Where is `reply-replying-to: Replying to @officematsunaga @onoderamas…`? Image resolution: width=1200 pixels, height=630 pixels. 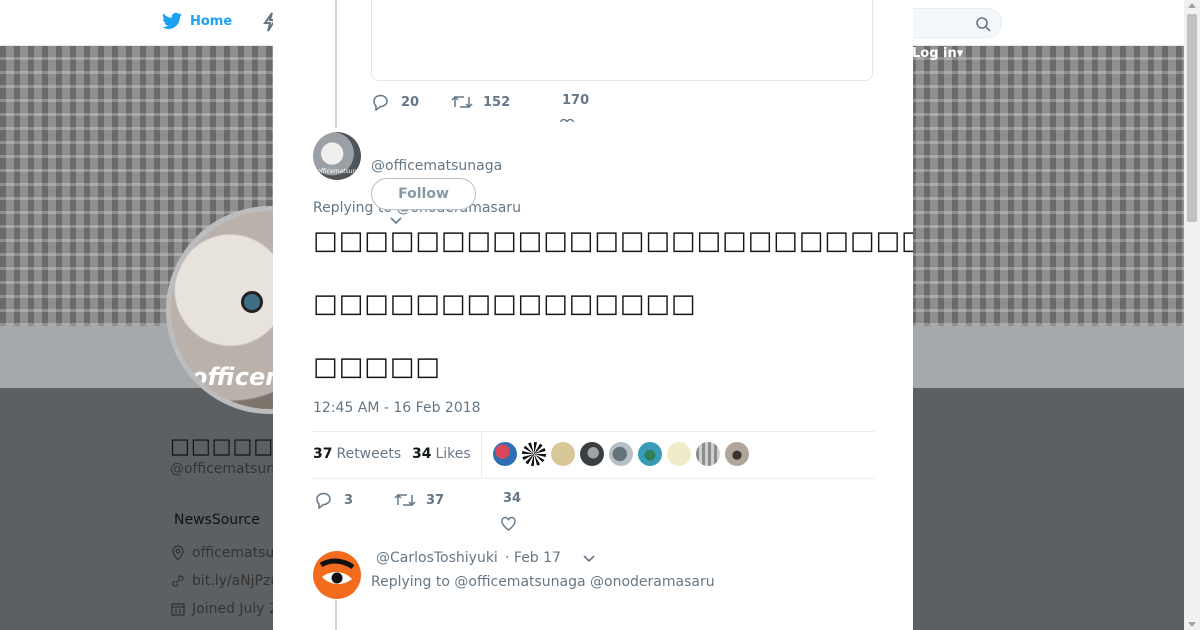 reply-replying-to: Replying to @officematsunaga @onoderamas… is located at coordinates (543, 582).